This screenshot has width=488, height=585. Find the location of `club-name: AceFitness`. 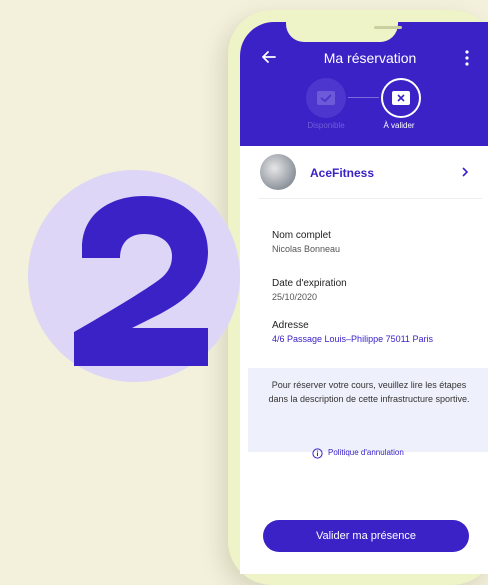

club-name: AceFitness is located at coordinates (342, 173).